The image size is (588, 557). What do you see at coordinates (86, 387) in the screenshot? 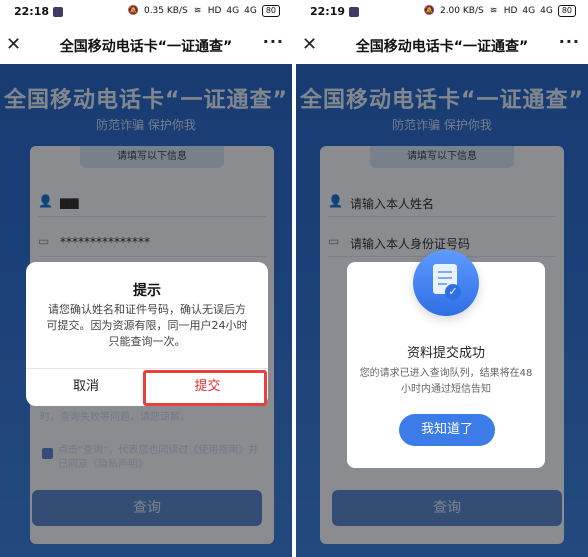
I see `cancel-button: 取消` at bounding box center [86, 387].